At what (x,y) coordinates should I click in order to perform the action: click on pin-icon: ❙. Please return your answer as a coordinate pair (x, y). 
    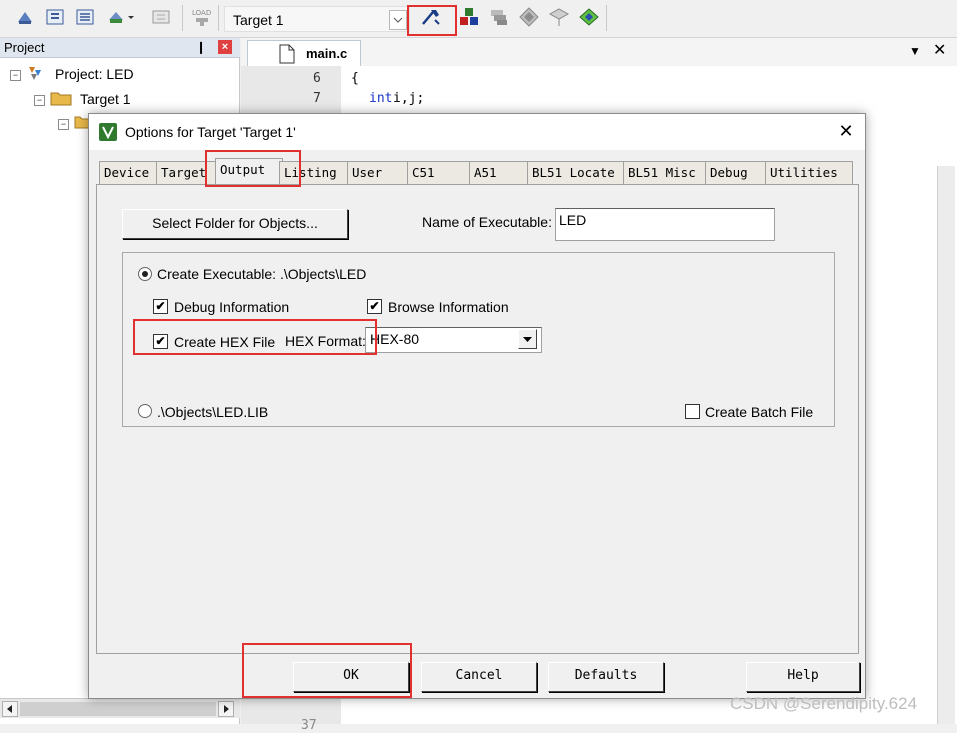
    Looking at the image, I should click on (201, 47).